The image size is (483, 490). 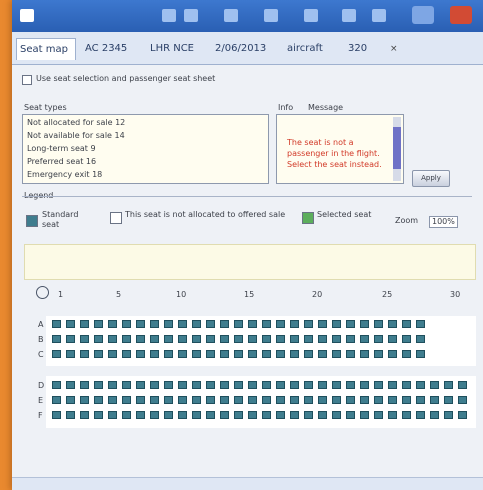 What do you see at coordinates (61, 148) in the screenshot?
I see `list-item: Long-term seat 9` at bounding box center [61, 148].